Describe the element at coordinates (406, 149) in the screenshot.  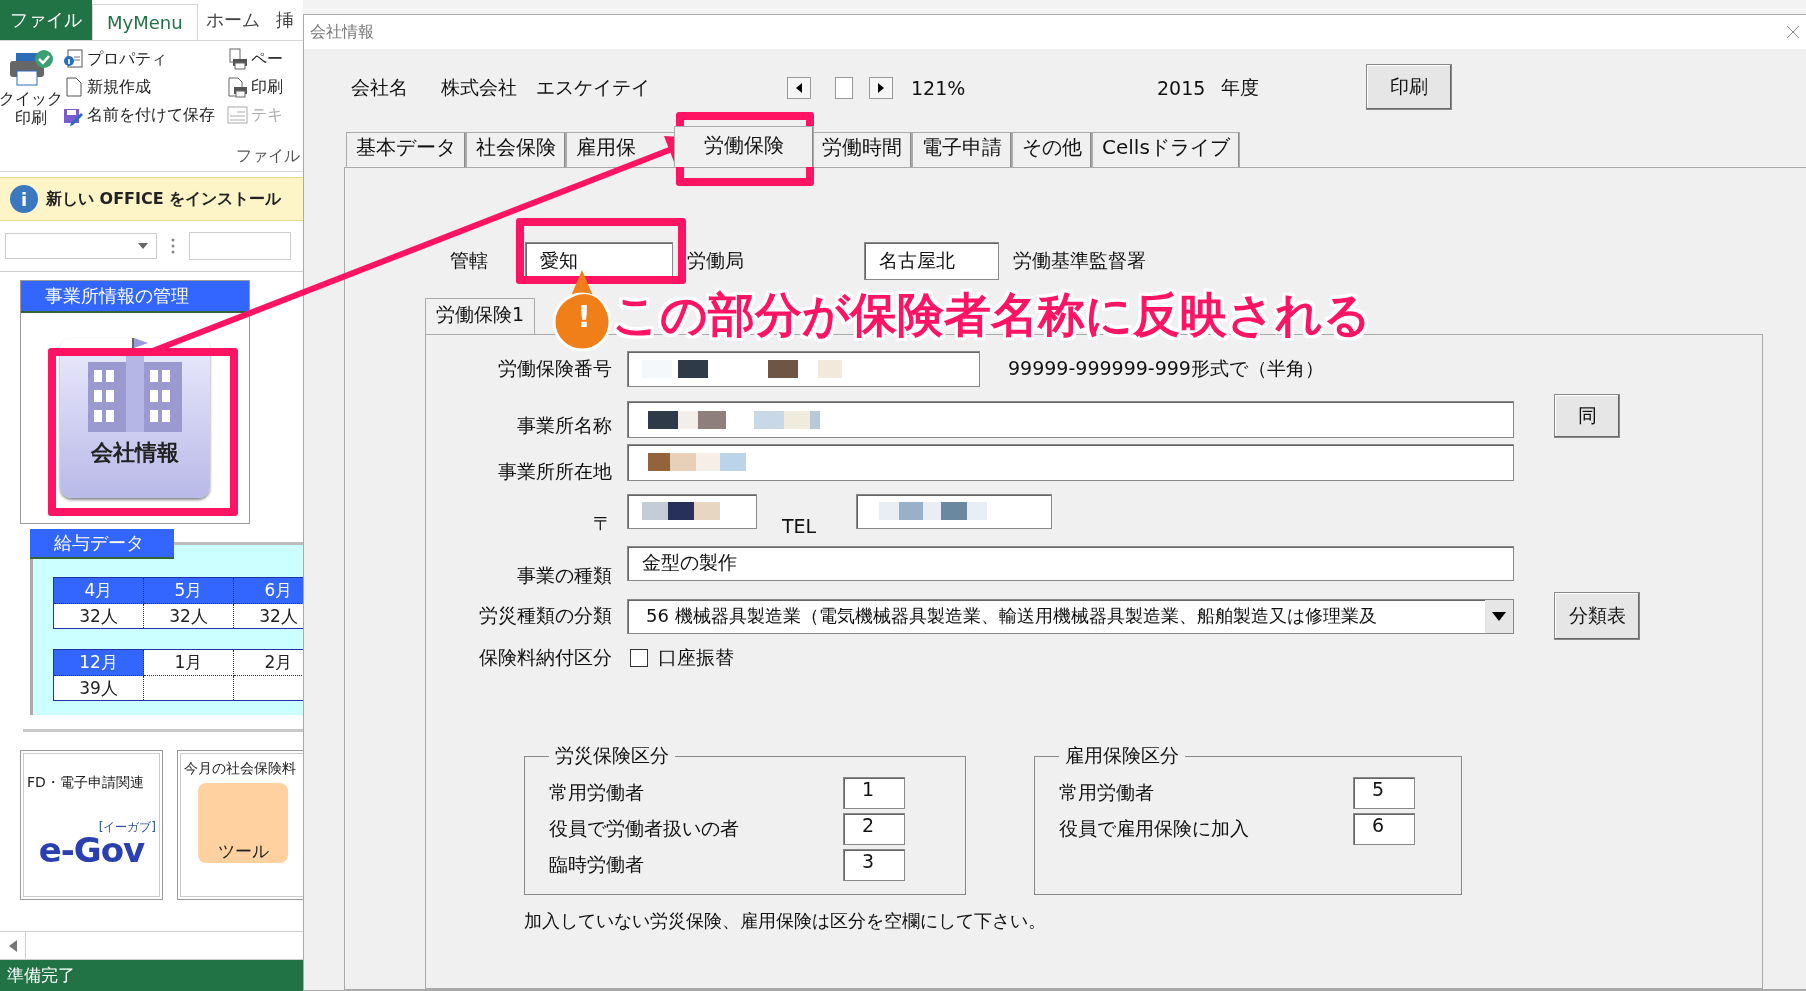
I see `tab: 基本データ` at that location.